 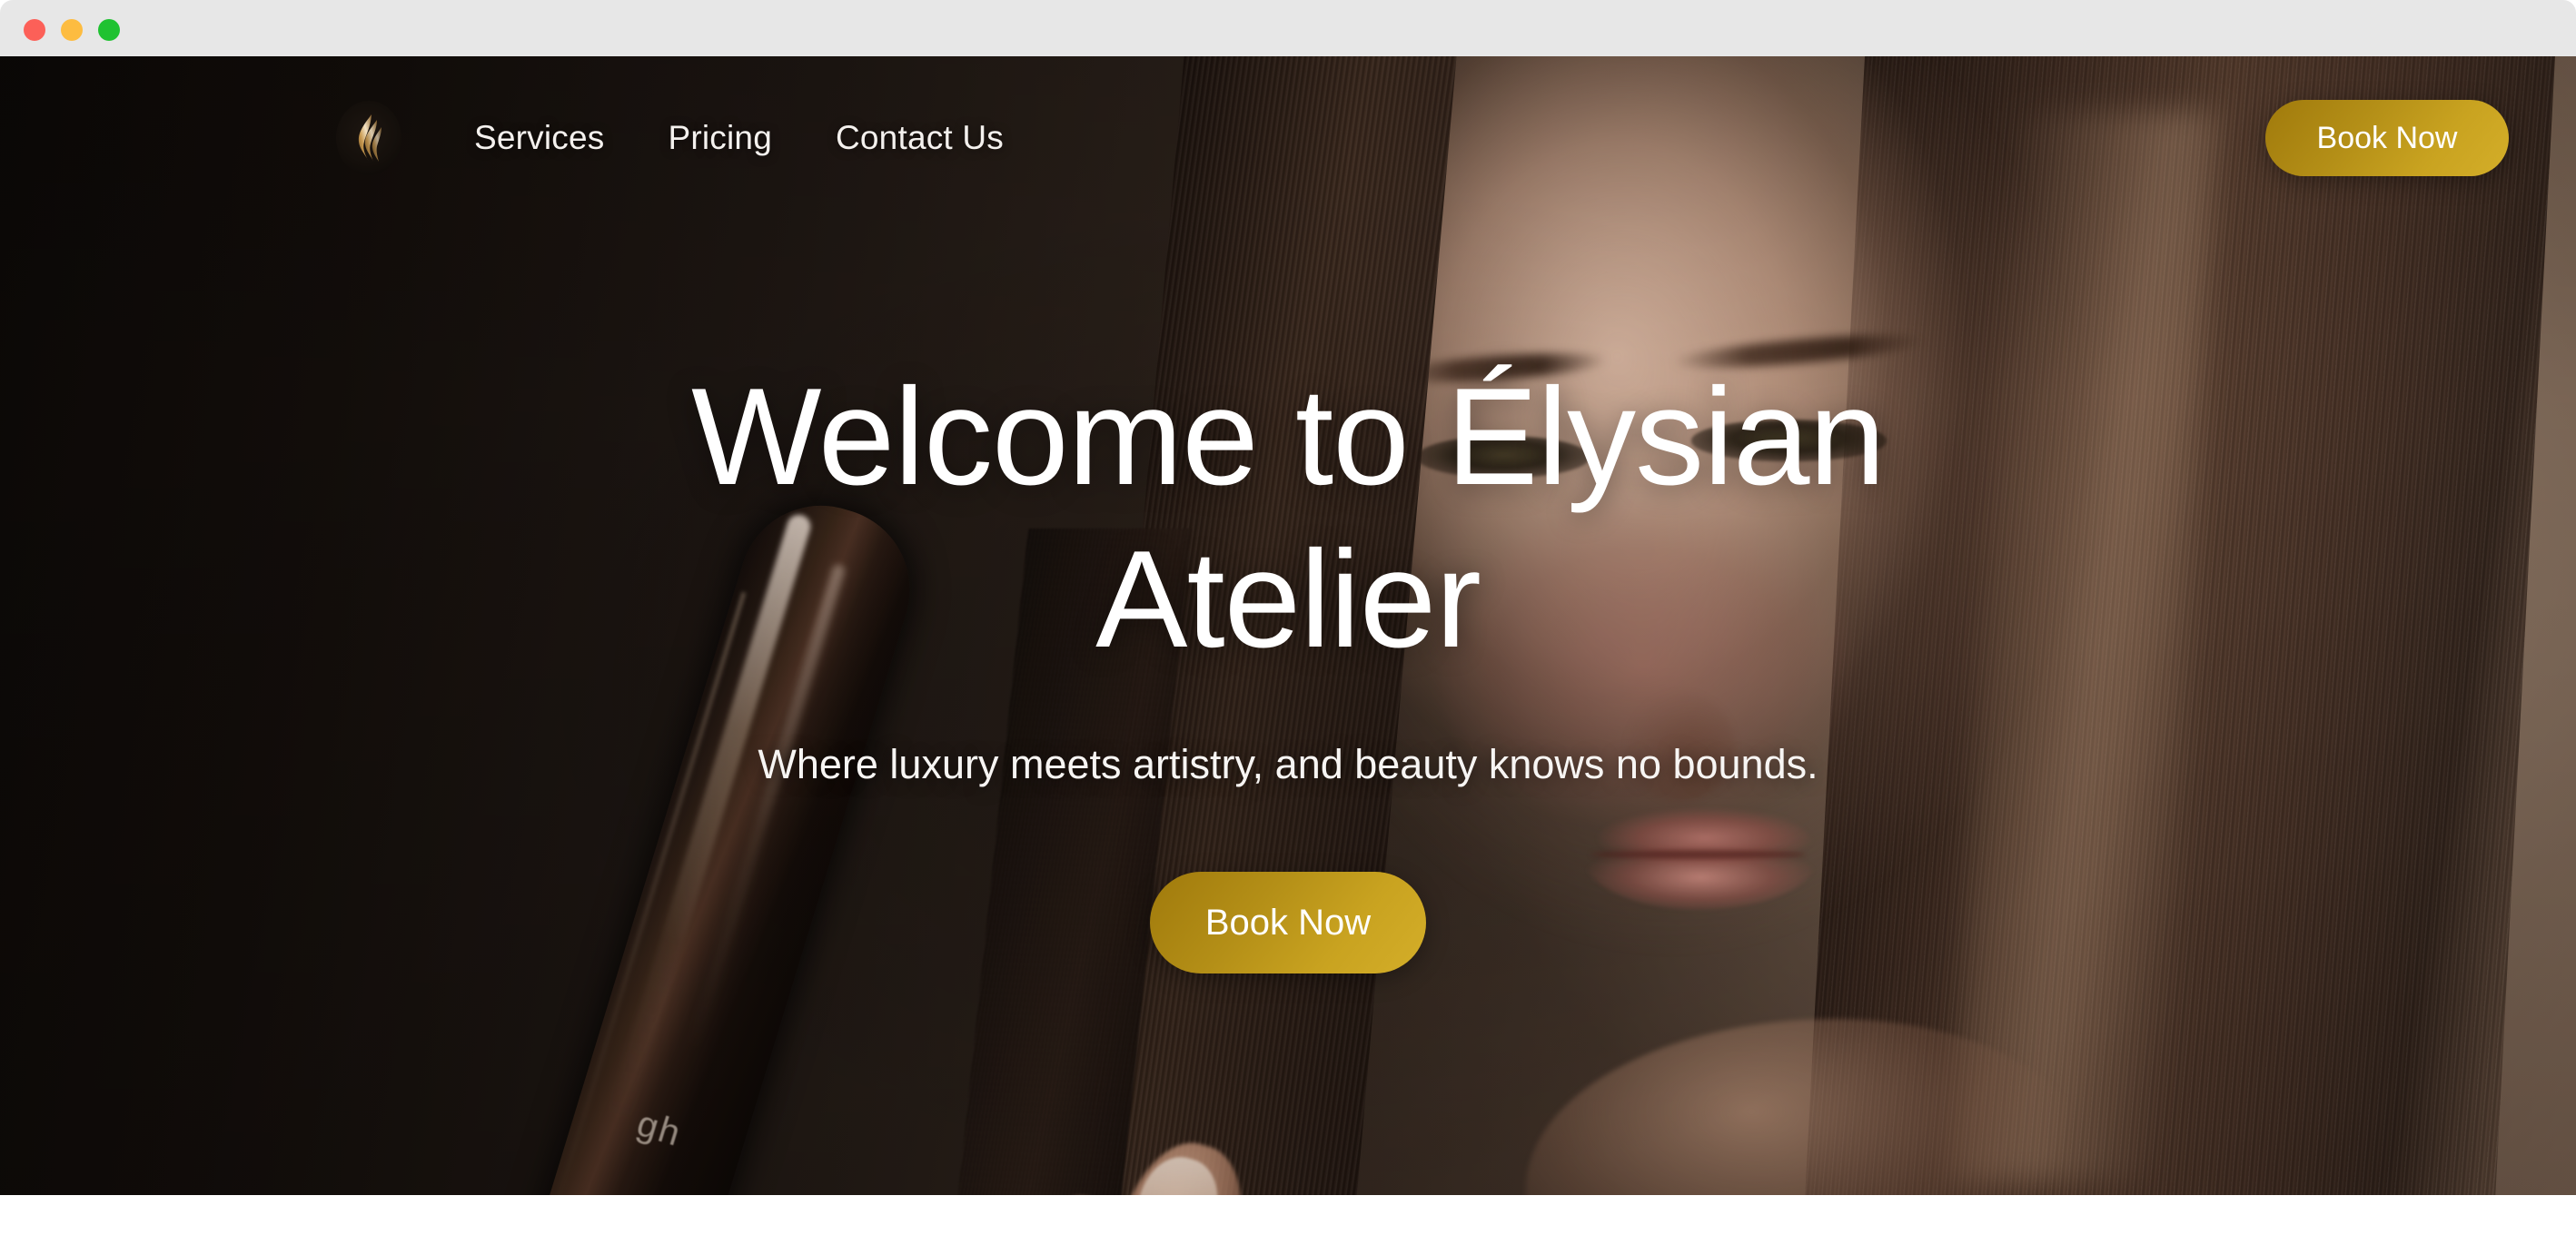 I want to click on minimize-window-button, so click(x=72, y=30).